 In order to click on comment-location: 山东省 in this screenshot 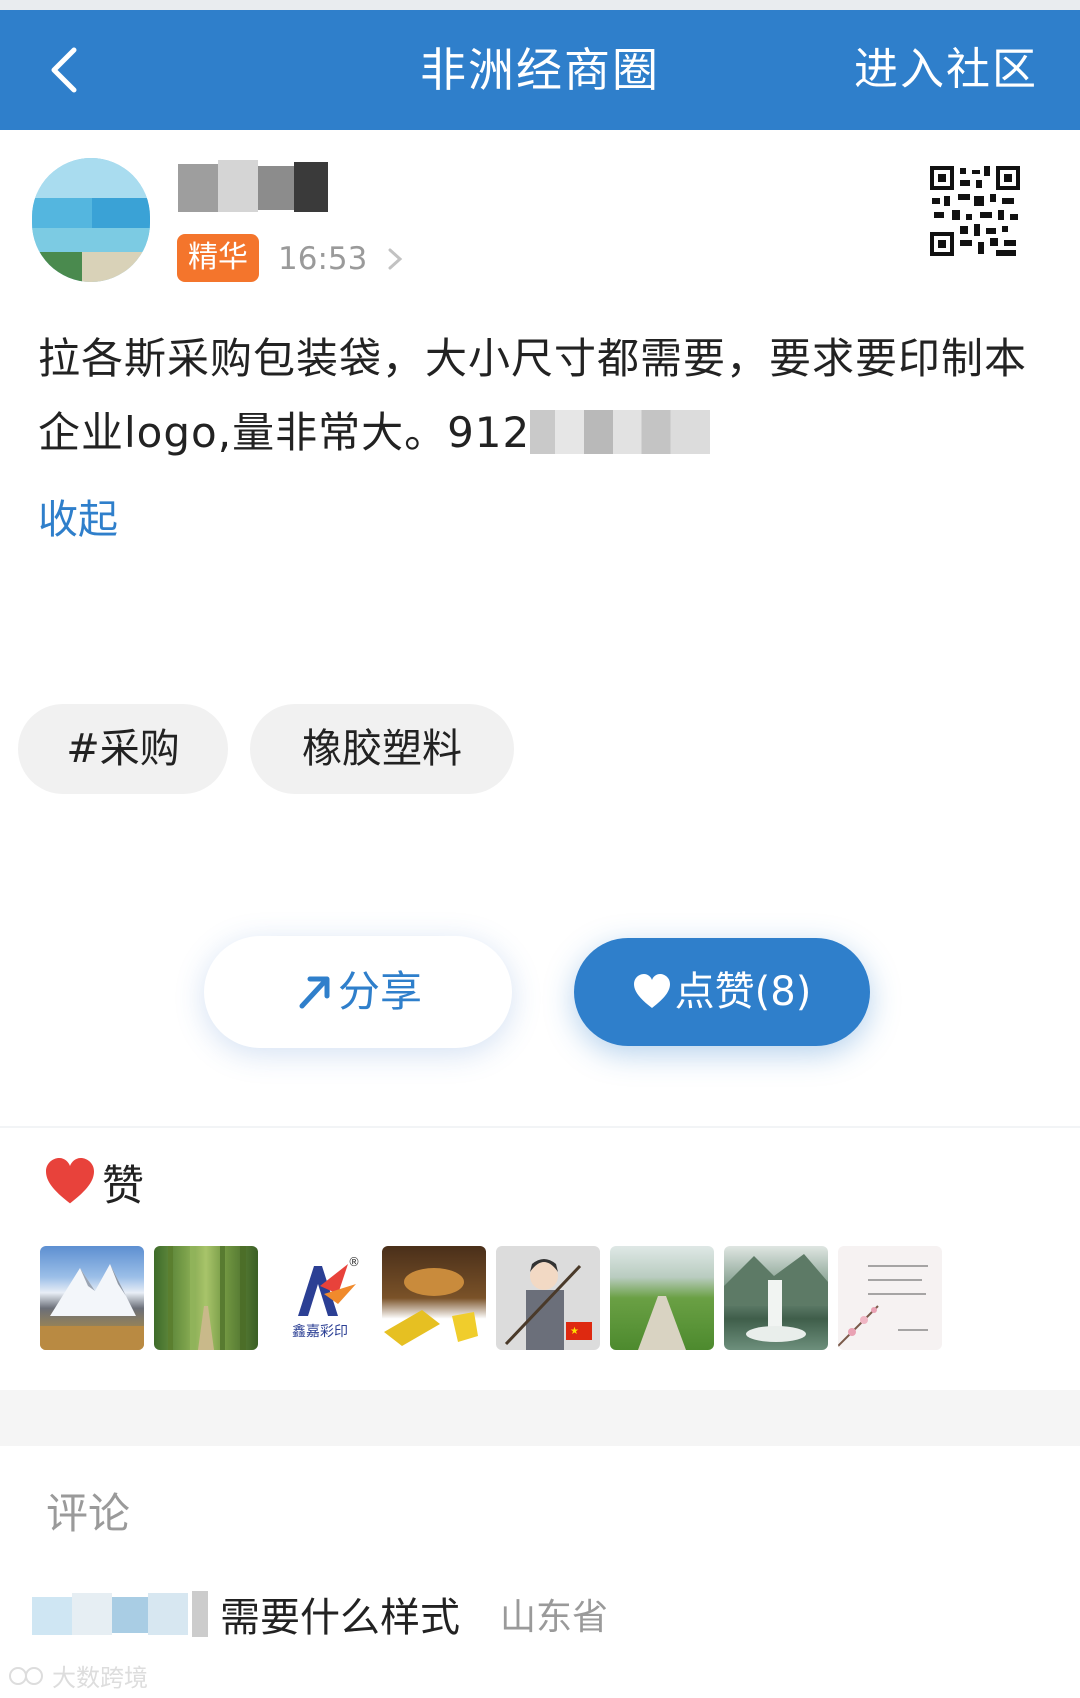, I will do `click(554, 1617)`.